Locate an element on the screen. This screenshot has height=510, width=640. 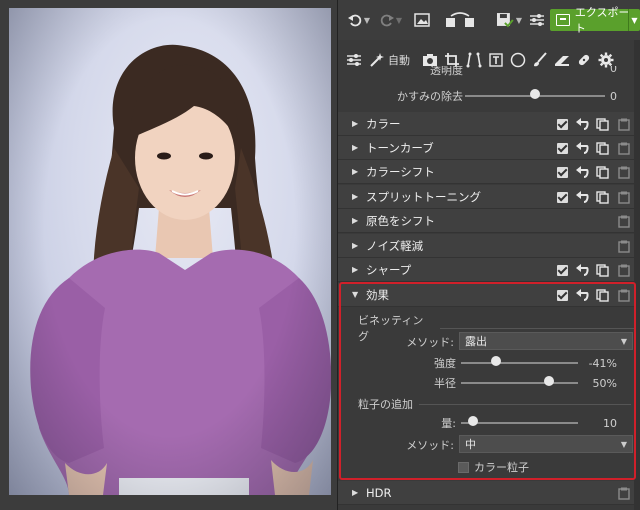
vignette-radius-track is located at coordinates (519, 383).